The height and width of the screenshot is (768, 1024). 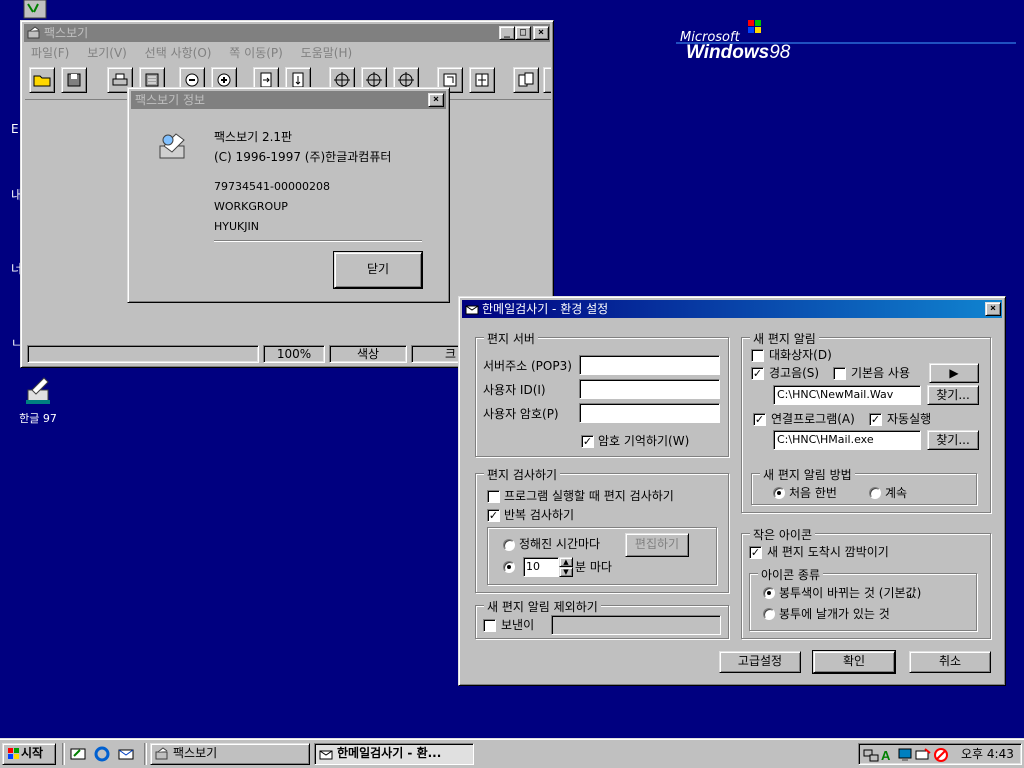 What do you see at coordinates (230, 754) in the screenshot?
I see `taskbar-fax-button: 팩스보기` at bounding box center [230, 754].